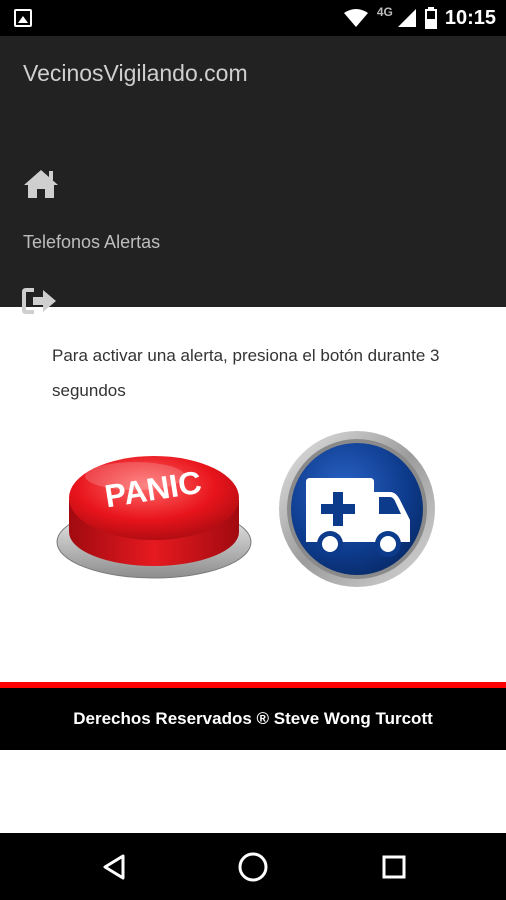 The width and height of the screenshot is (506, 900). Describe the element at coordinates (406, 18) in the screenshot. I see `signal-icon` at that location.